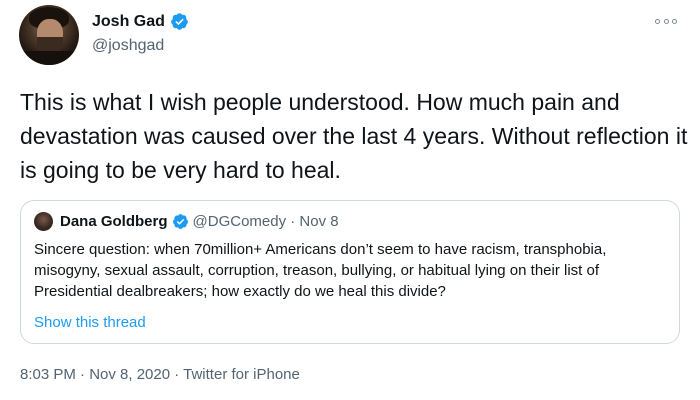 The height and width of the screenshot is (400, 700). Describe the element at coordinates (265, 221) in the screenshot. I see `quoted-author-handle-date: @DGComedy · Nov 8` at that location.